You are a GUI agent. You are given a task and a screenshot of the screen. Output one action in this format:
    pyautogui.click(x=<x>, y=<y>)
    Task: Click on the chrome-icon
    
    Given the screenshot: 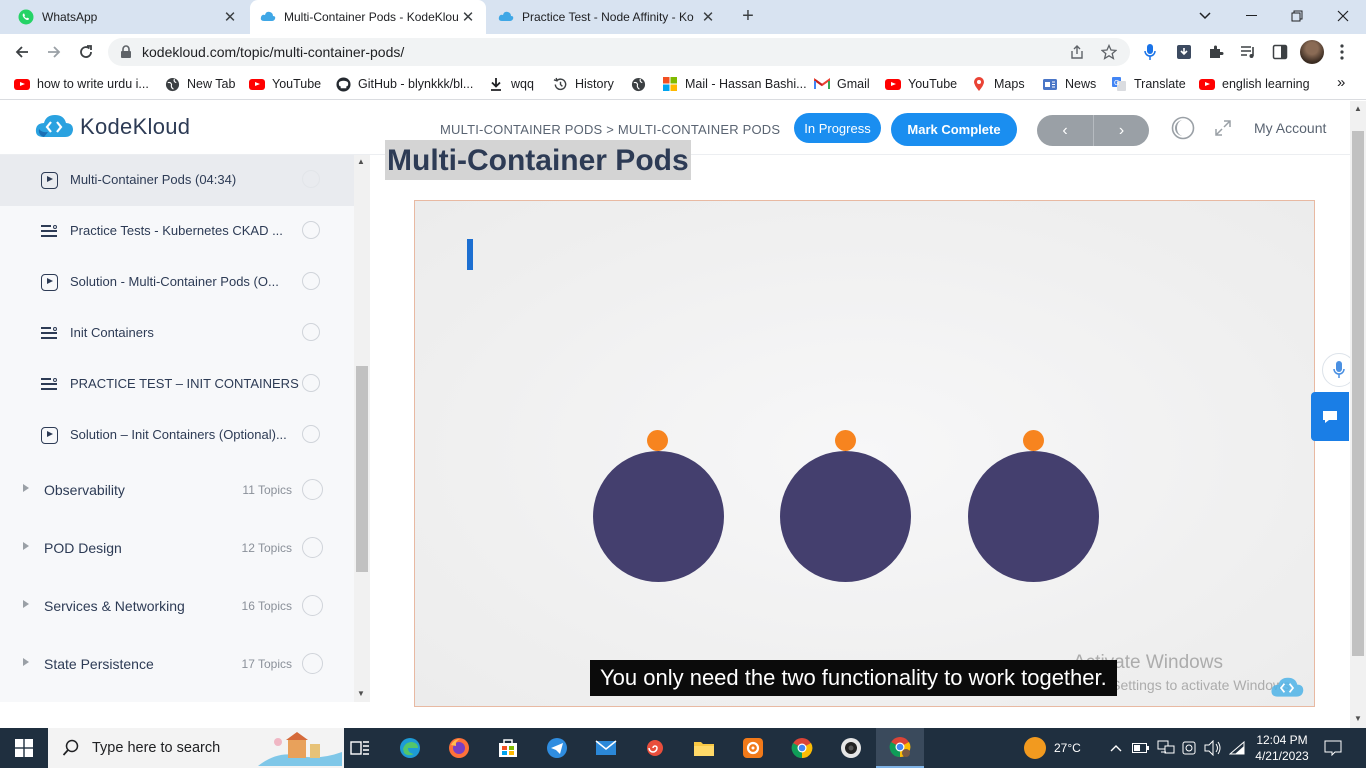 What is the action you would take?
    pyautogui.click(x=802, y=748)
    